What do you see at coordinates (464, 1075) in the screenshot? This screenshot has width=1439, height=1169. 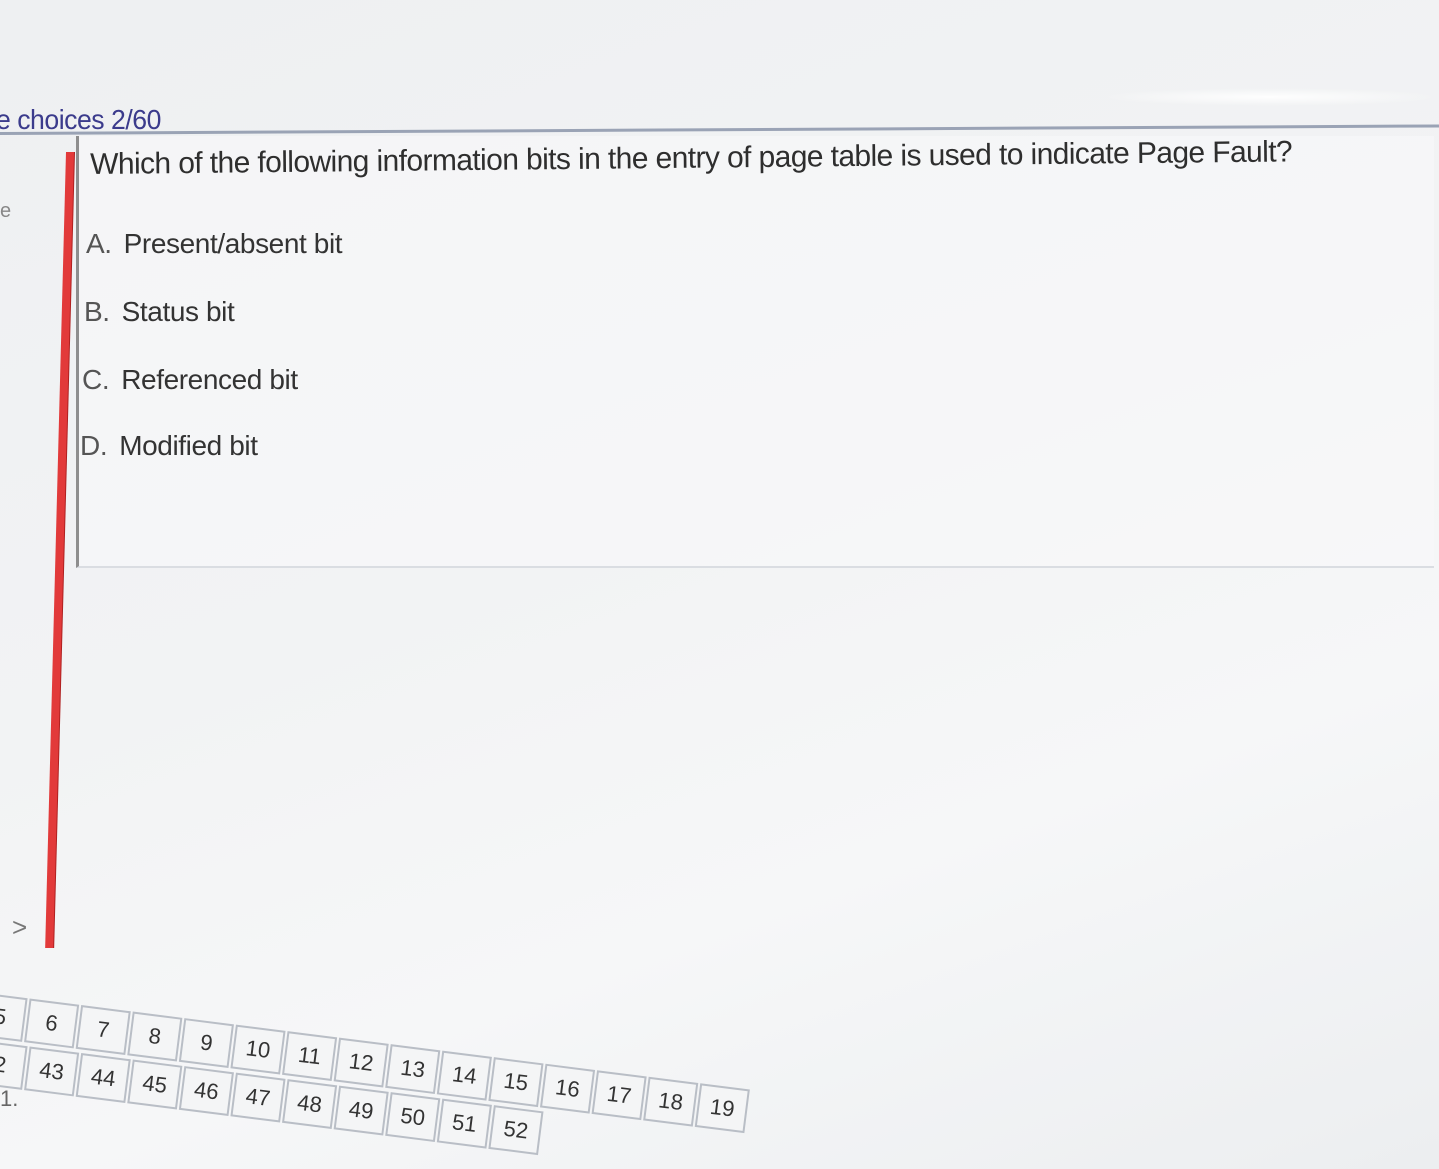 I see `question-nav-button-14: 14` at bounding box center [464, 1075].